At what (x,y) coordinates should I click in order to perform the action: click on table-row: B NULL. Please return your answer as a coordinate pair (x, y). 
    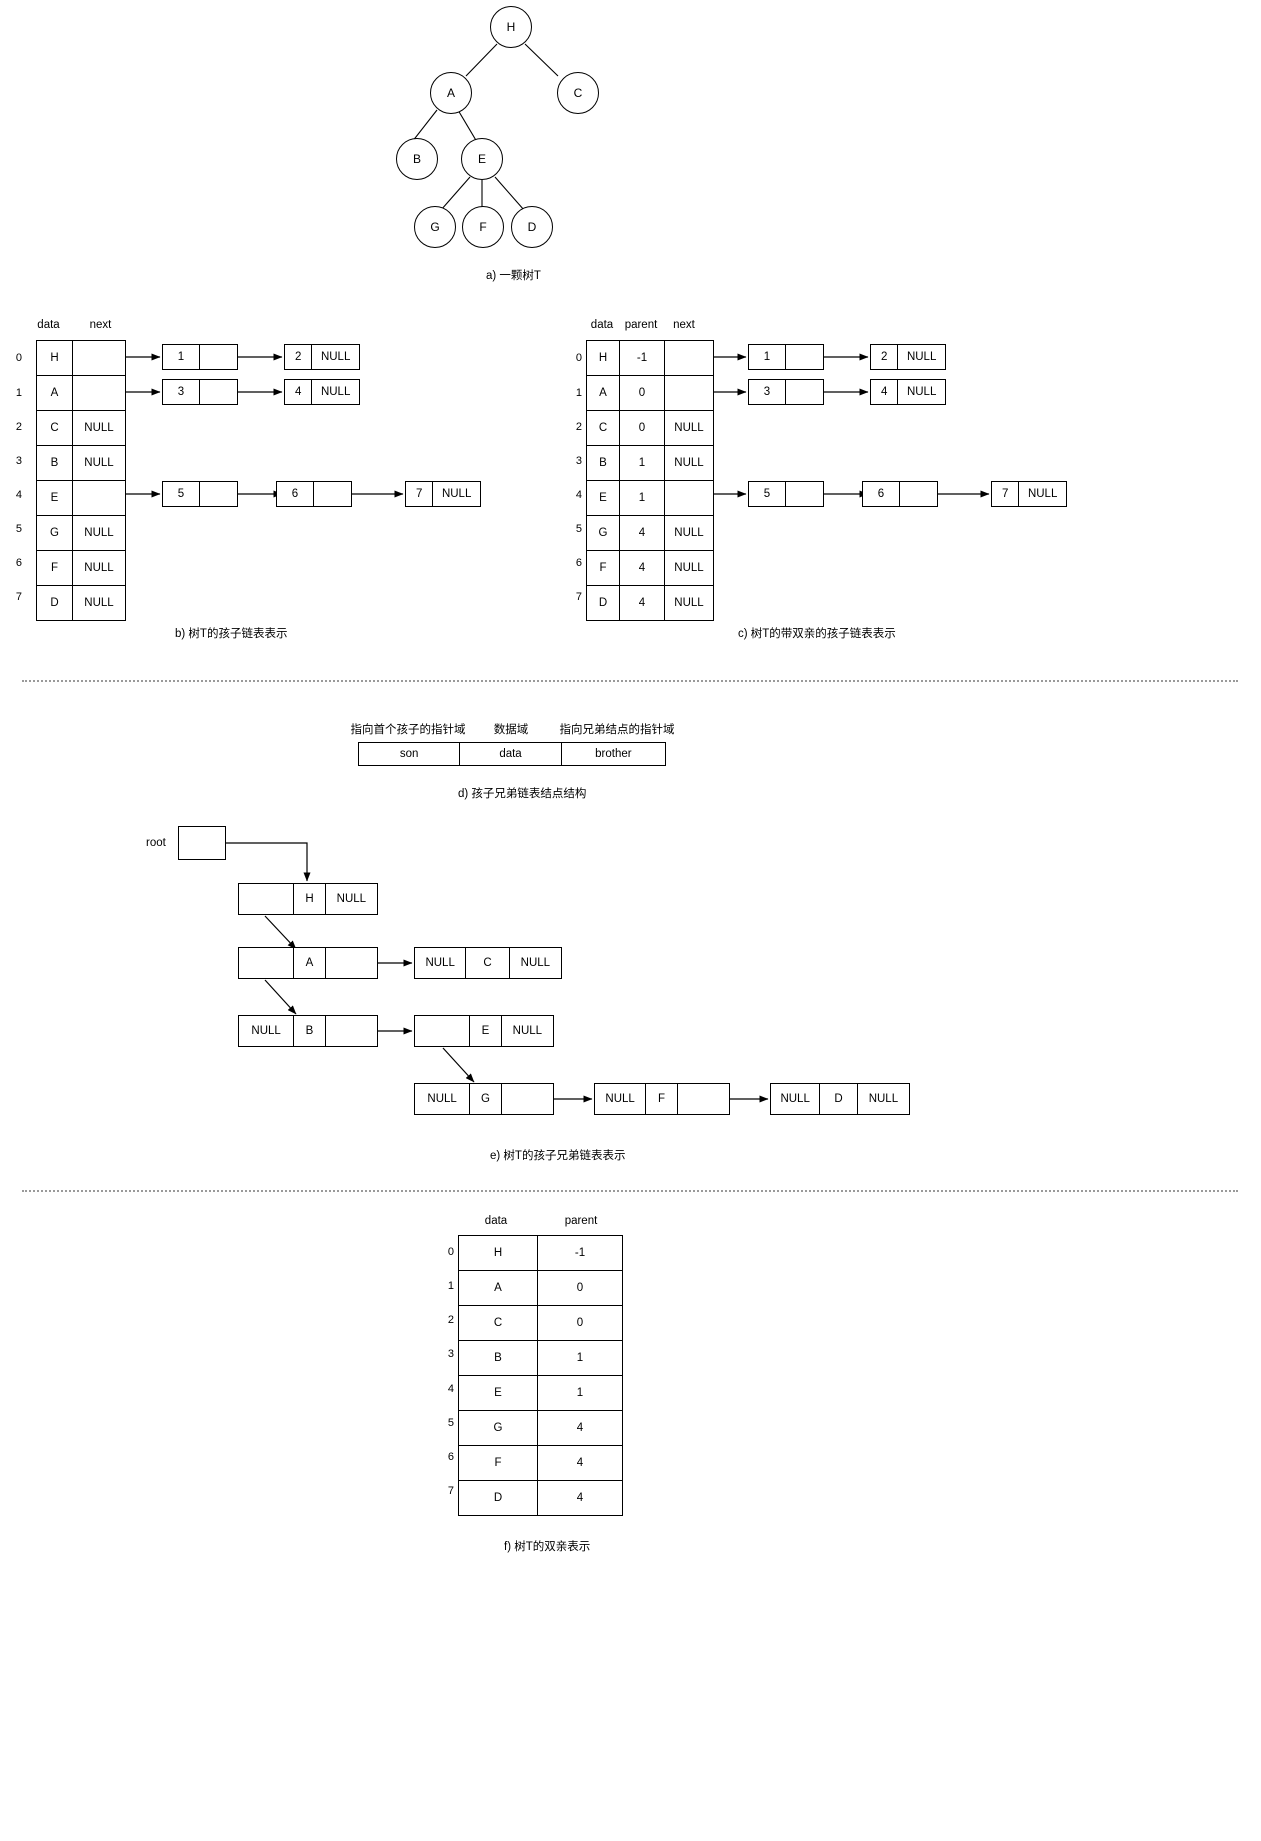
    Looking at the image, I should click on (81, 463).